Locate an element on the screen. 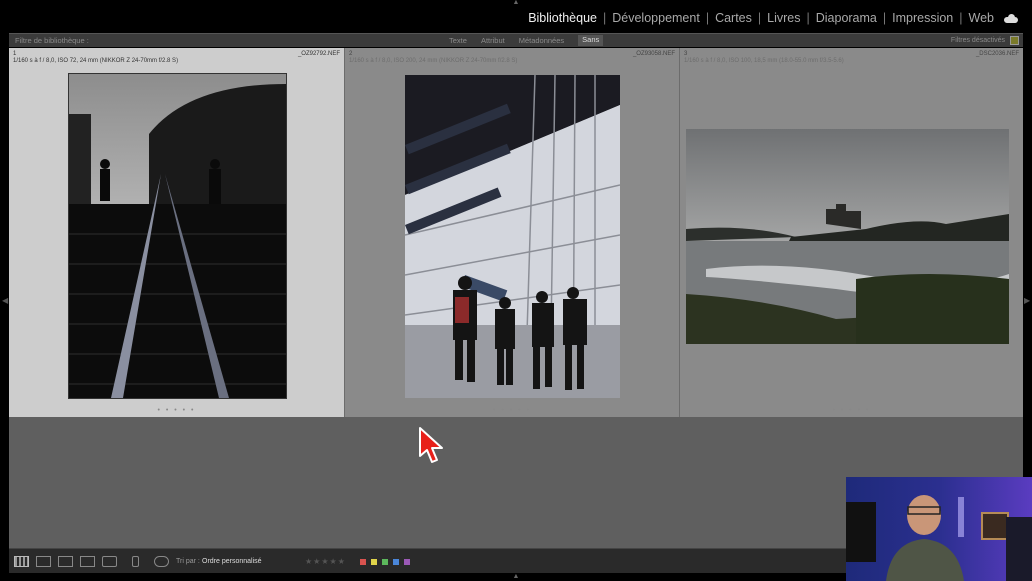 The height and width of the screenshot is (581, 1032). loupe-view-icon is located at coordinates (43, 561).